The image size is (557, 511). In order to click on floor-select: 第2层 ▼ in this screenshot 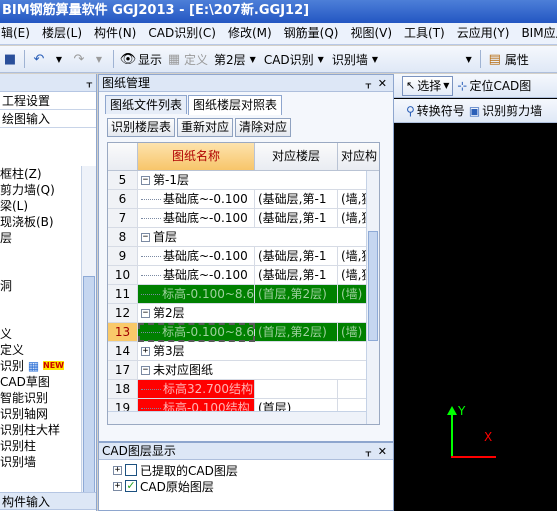, I will do `click(235, 59)`.